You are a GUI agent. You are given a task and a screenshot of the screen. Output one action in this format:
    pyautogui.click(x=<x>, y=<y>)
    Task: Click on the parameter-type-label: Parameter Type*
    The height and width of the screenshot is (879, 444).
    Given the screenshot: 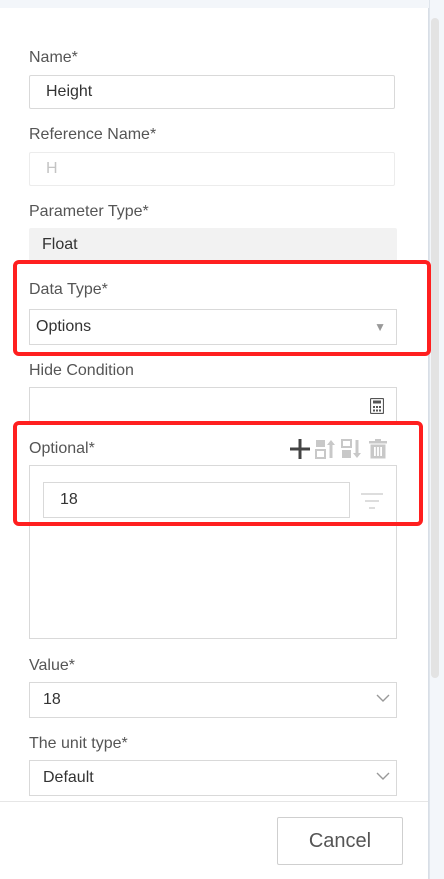 What is the action you would take?
    pyautogui.click(x=89, y=211)
    